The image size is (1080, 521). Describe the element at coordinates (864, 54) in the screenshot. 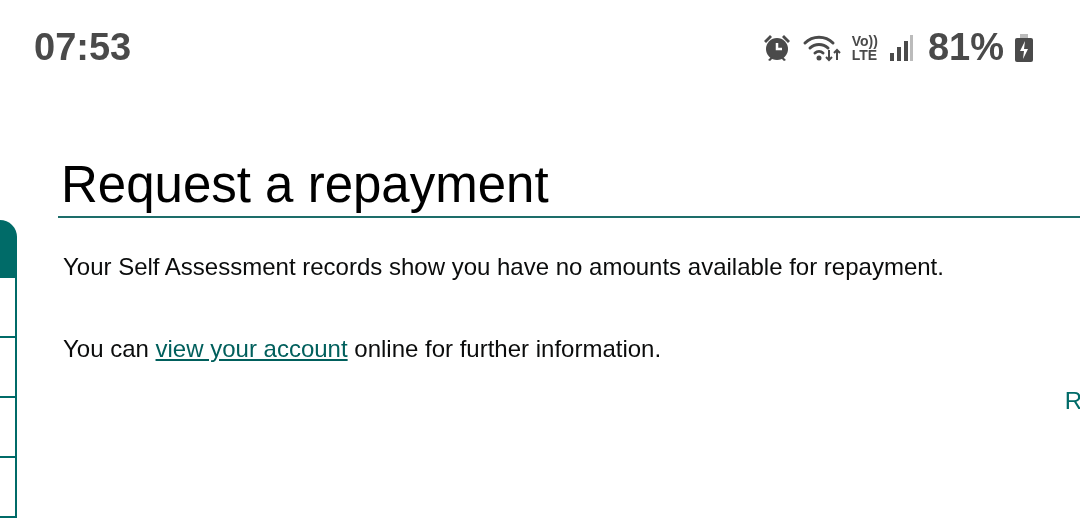

I see `lte-label: LTE` at that location.